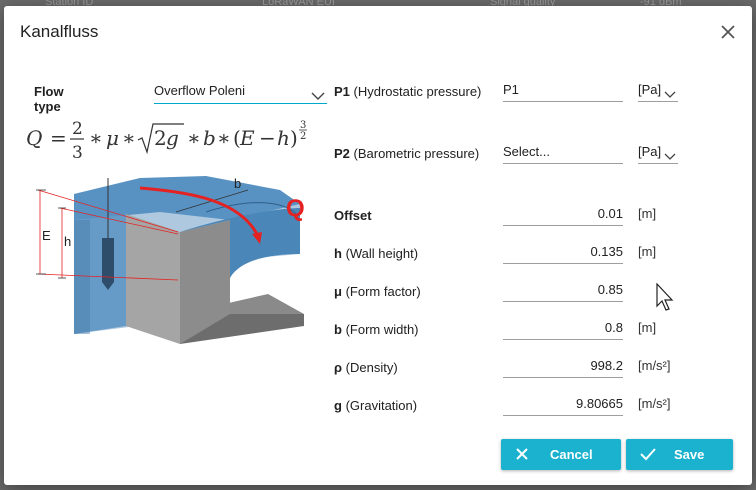 The width and height of the screenshot is (756, 490). What do you see at coordinates (200, 90) in the screenshot?
I see `flow-type-value: Overflow Poleni` at bounding box center [200, 90].